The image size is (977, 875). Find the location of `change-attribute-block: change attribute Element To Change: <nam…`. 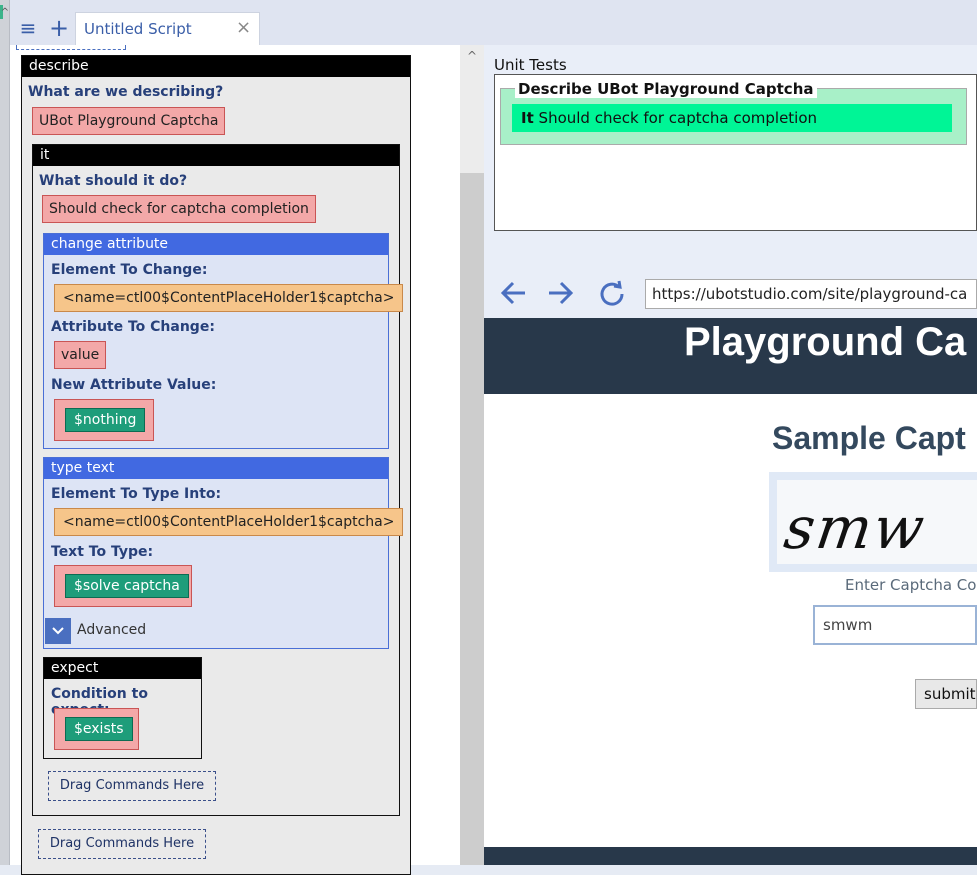

change-attribute-block: change attribute Element To Change: <nam… is located at coordinates (223, 341).